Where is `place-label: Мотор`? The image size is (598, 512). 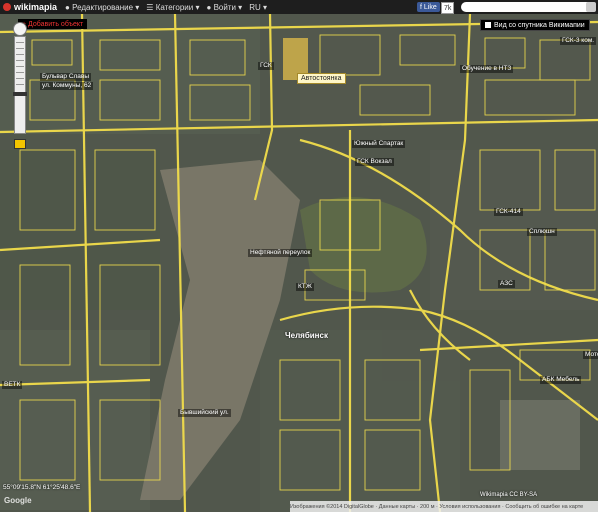
place-label: Мотор is located at coordinates (590, 355).